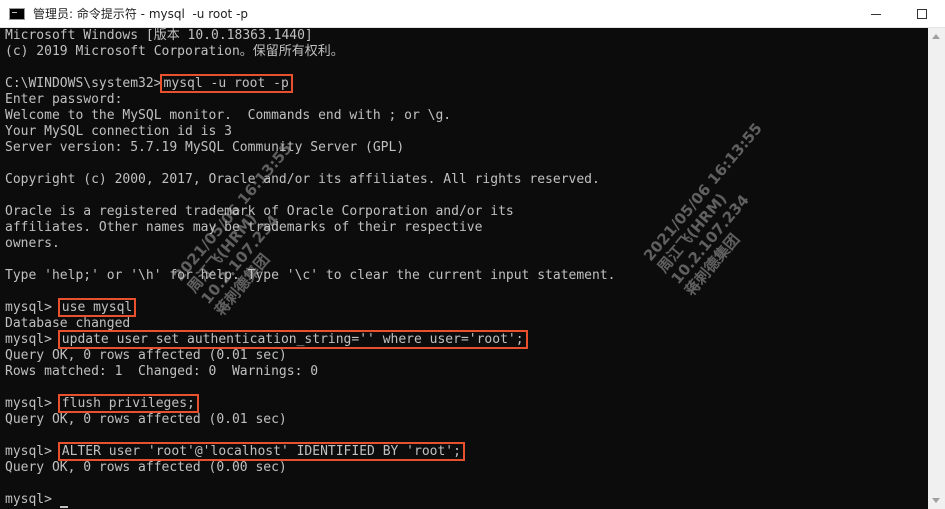 The height and width of the screenshot is (509, 945). What do you see at coordinates (226, 83) in the screenshot?
I see `highlighted-command: mysql -u root -p` at bounding box center [226, 83].